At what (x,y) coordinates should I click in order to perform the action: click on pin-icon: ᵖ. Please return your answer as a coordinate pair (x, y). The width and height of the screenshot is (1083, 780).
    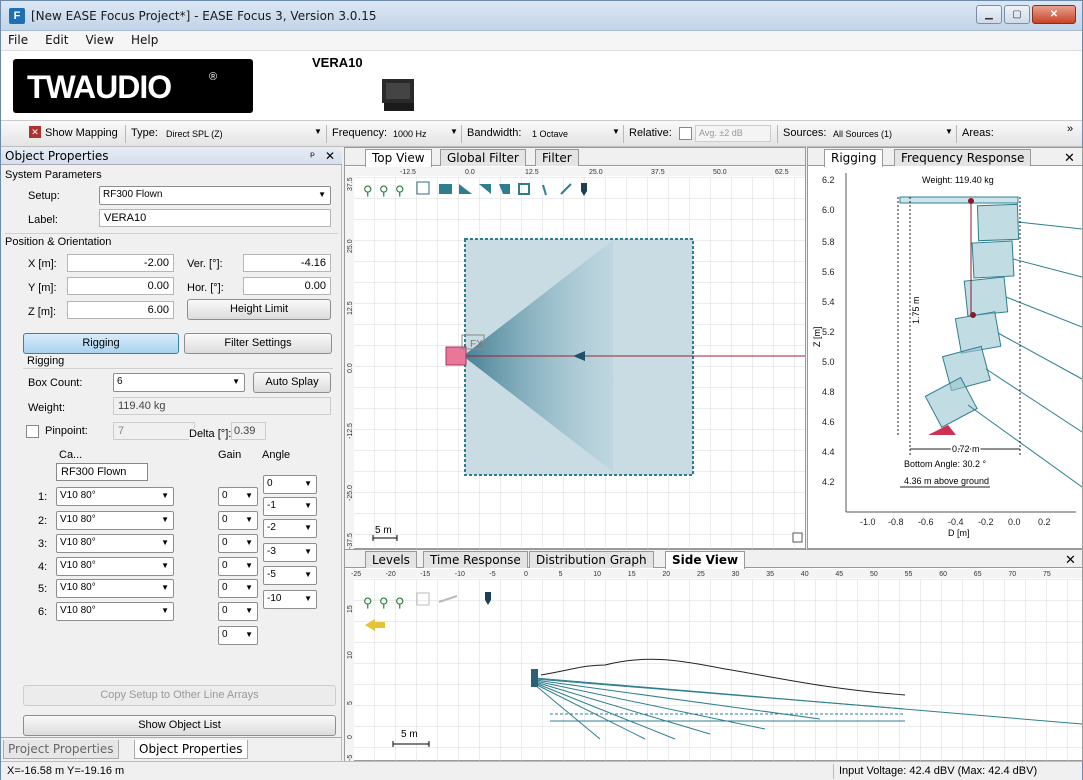
    Looking at the image, I should click on (312, 156).